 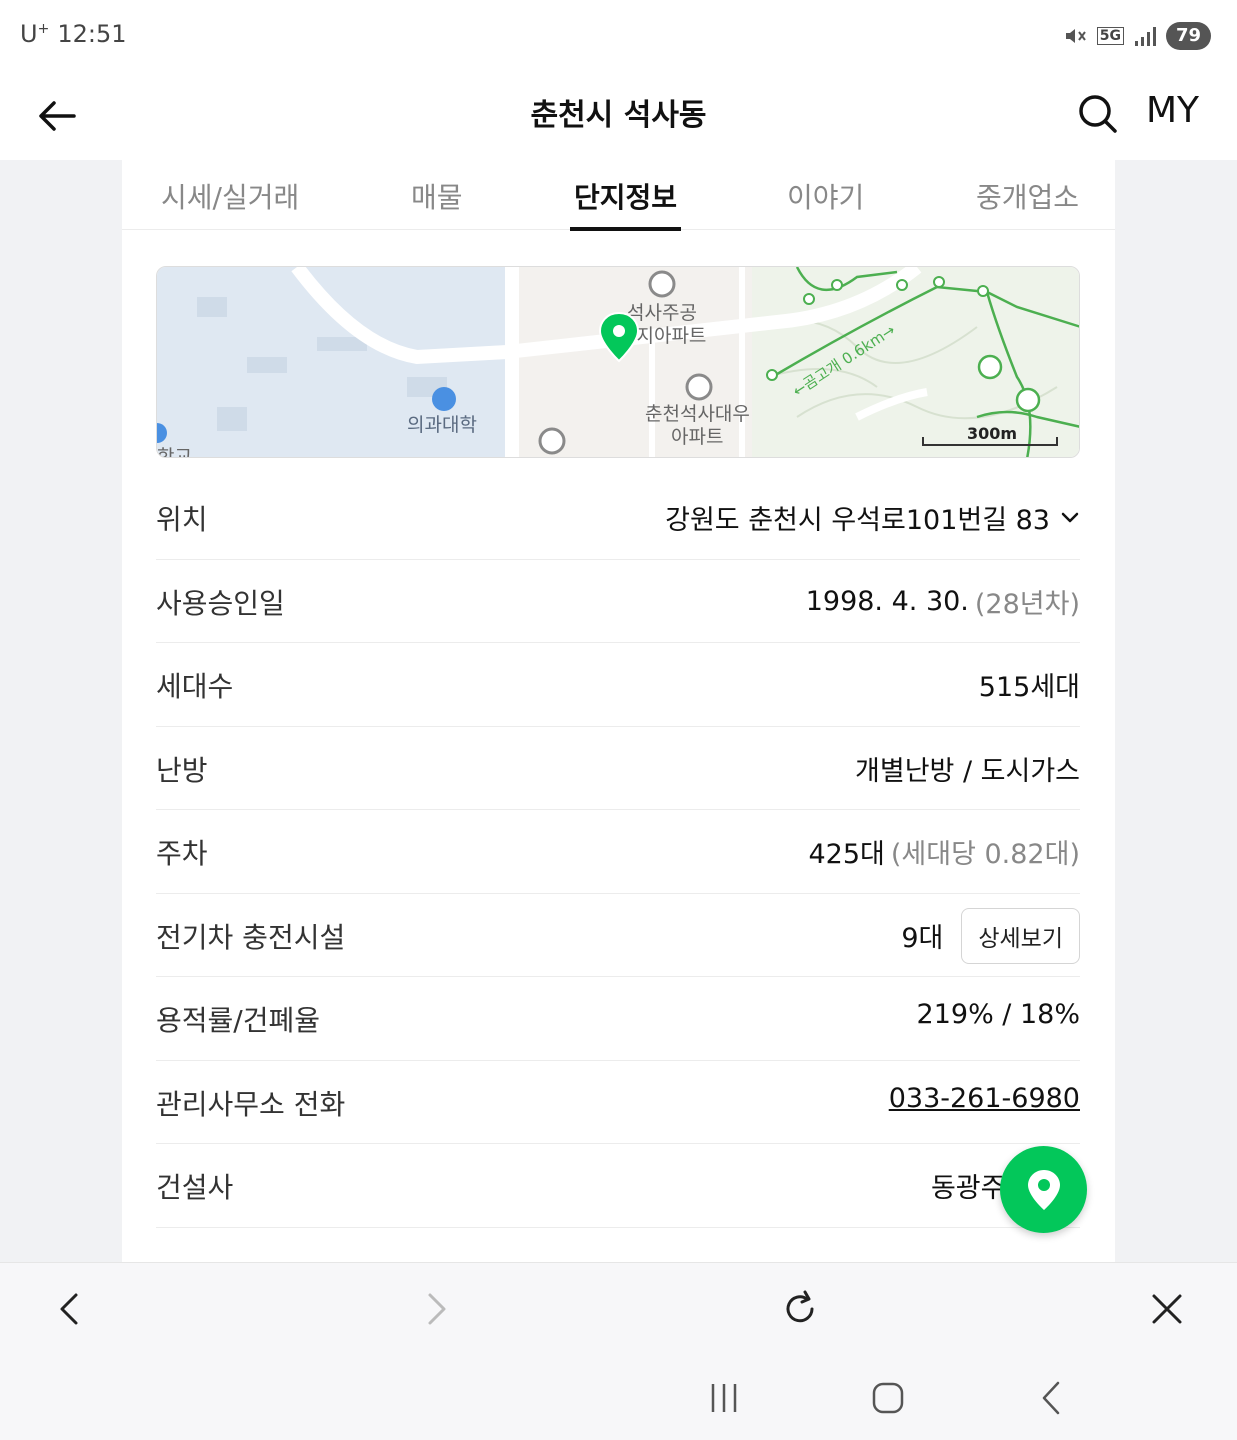 I want to click on location-pin-icon, so click(x=1043, y=1189).